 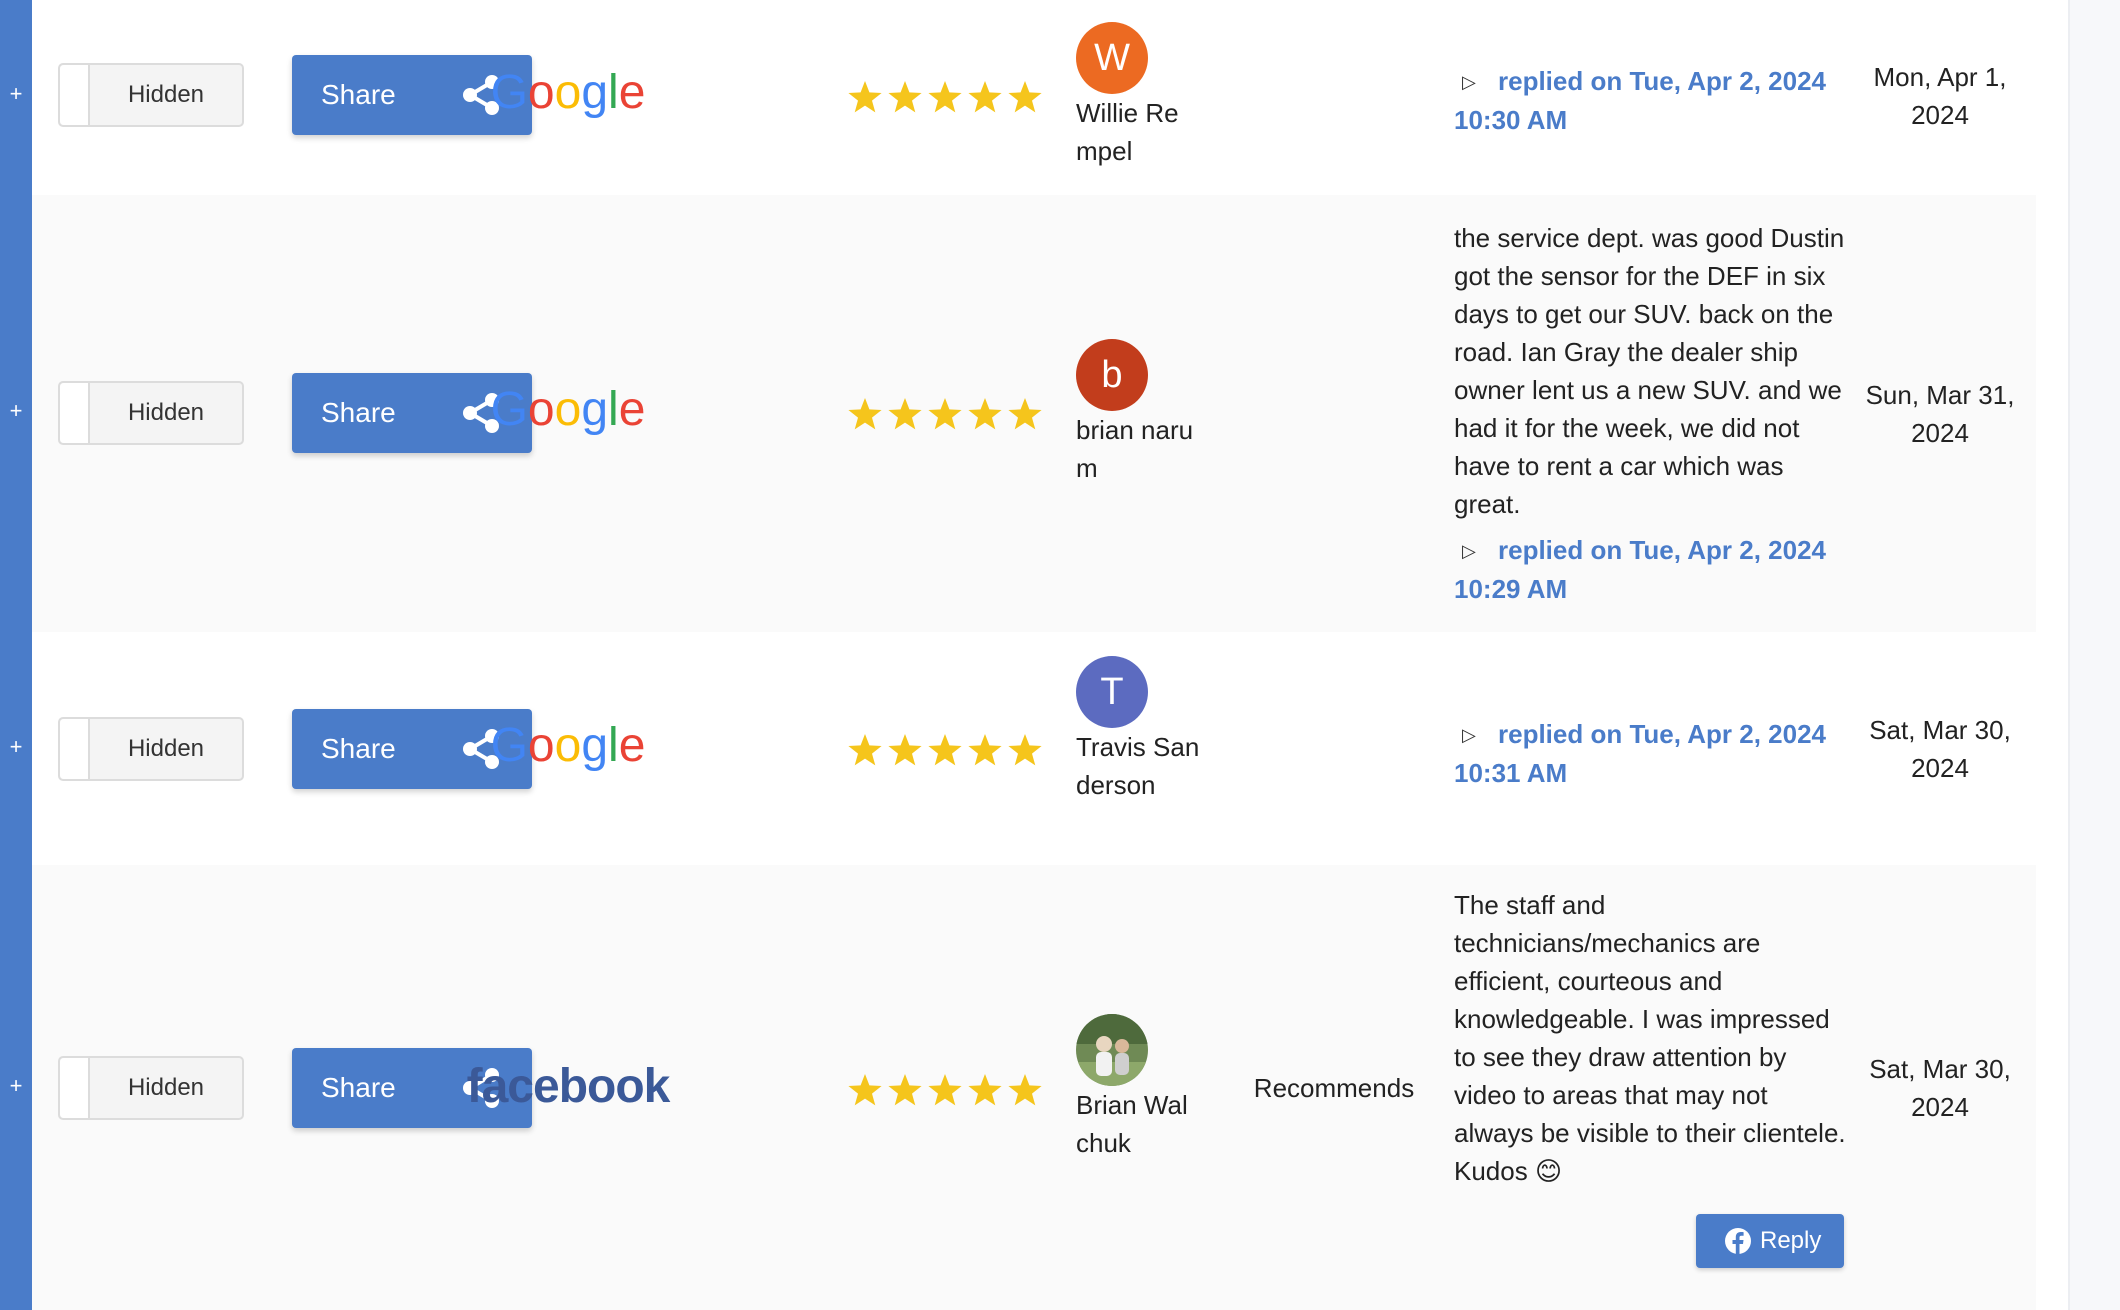 What do you see at coordinates (1940, 96) in the screenshot?
I see `review-date: Mon, Apr 1, 2024` at bounding box center [1940, 96].